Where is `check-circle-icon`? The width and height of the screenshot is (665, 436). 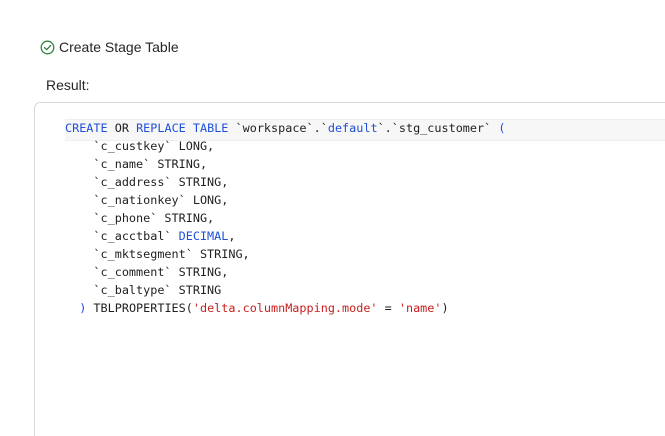 check-circle-icon is located at coordinates (47, 47).